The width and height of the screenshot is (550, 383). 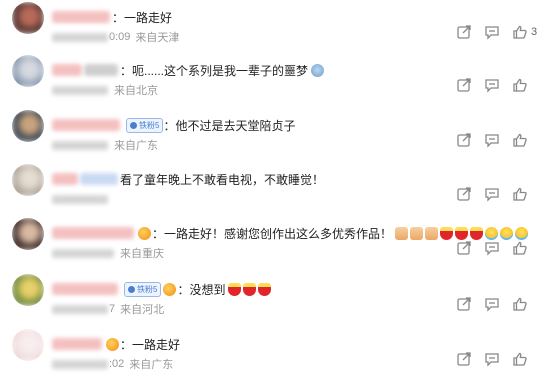 I want to click on timestamp: 0:09, so click(x=120, y=37).